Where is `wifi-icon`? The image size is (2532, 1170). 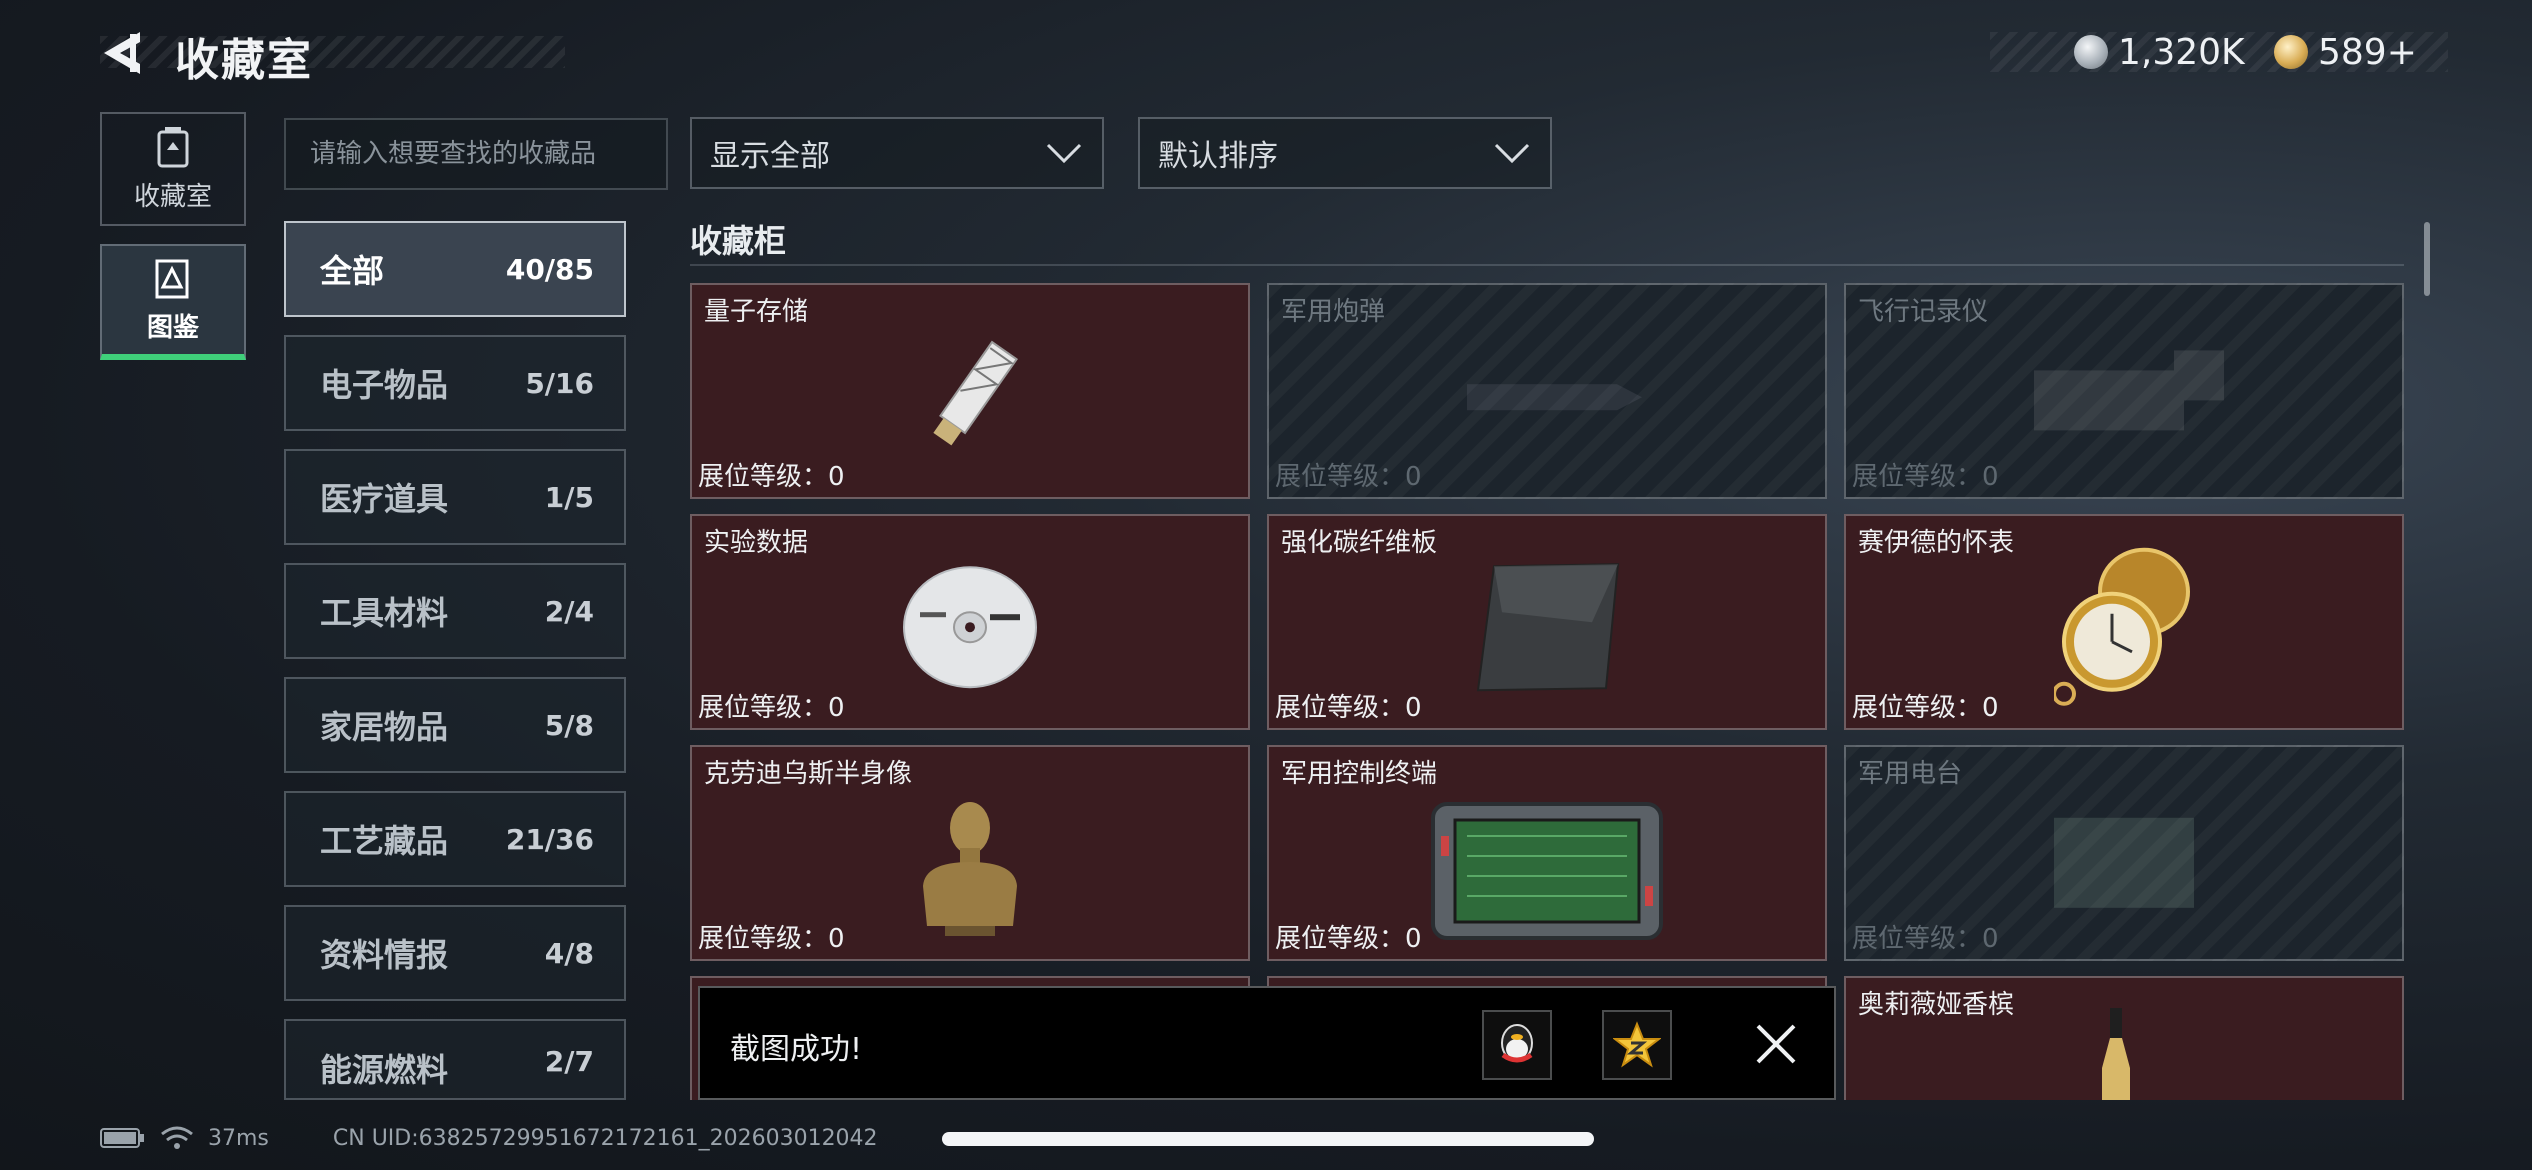 wifi-icon is located at coordinates (177, 1137).